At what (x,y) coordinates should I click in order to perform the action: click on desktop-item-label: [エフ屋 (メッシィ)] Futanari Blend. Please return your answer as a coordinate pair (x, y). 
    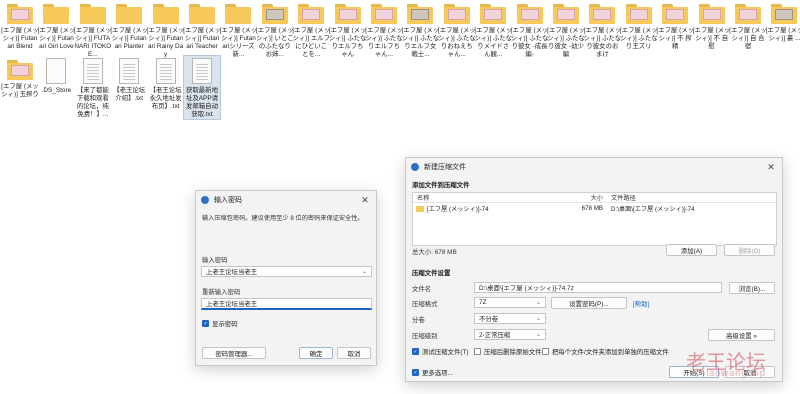
    Looking at the image, I should click on (20, 38).